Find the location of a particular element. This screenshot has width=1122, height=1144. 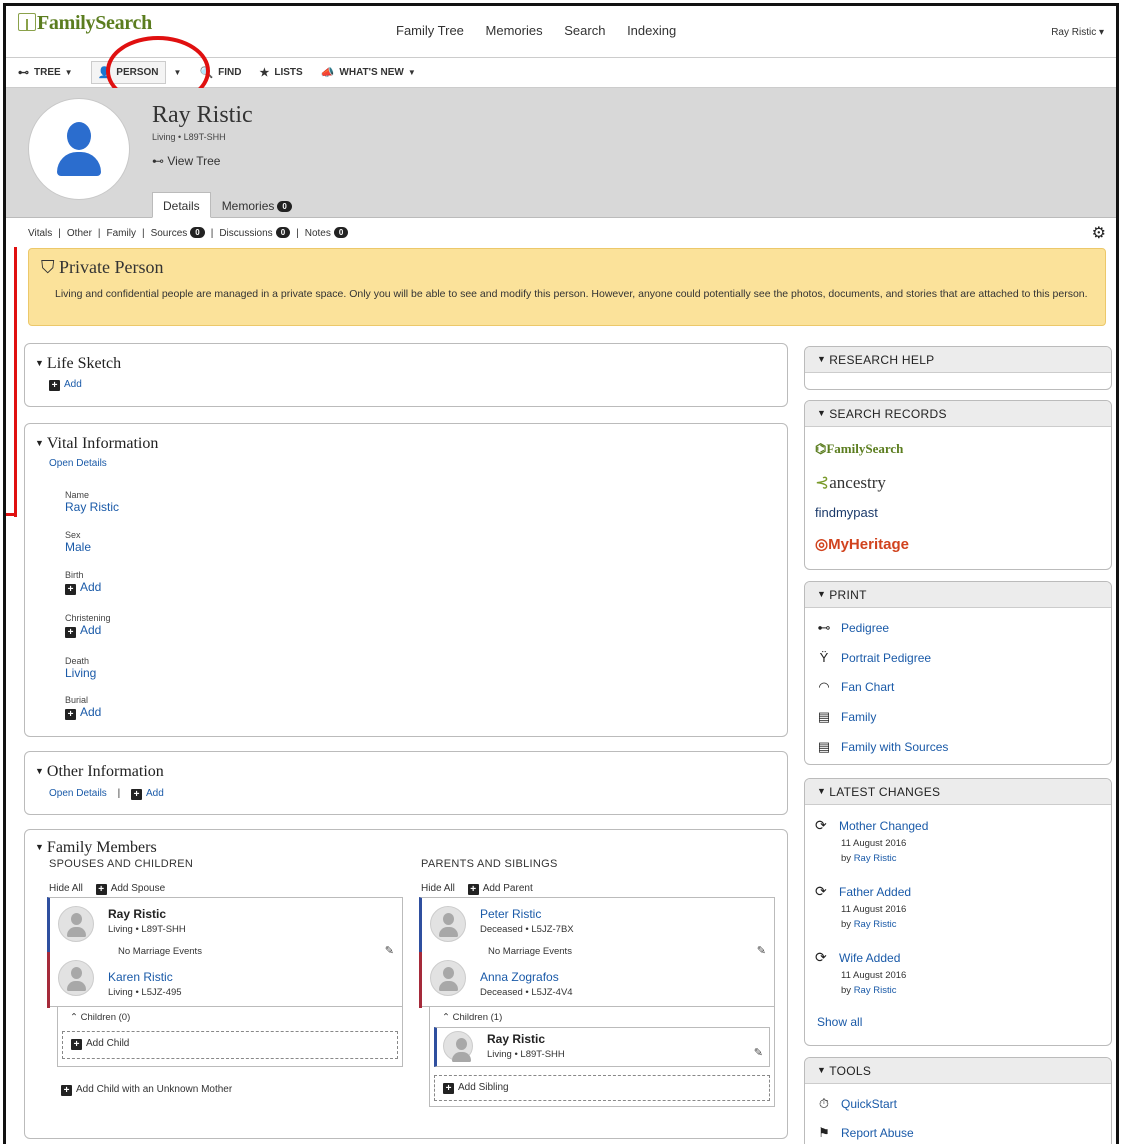

person-meta: Living • L89T-SHH is located at coordinates (189, 137).